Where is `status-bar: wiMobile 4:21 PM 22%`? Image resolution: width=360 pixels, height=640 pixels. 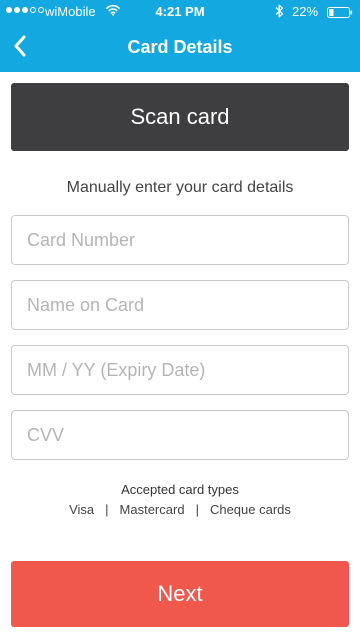
status-bar: wiMobile 4:21 PM 22% is located at coordinates (180, 12).